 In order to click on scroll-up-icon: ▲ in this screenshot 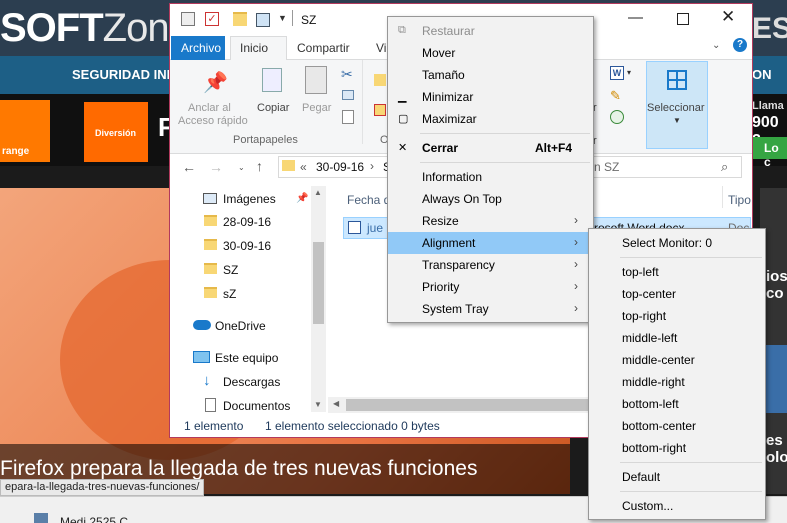, I will do `click(318, 192)`.